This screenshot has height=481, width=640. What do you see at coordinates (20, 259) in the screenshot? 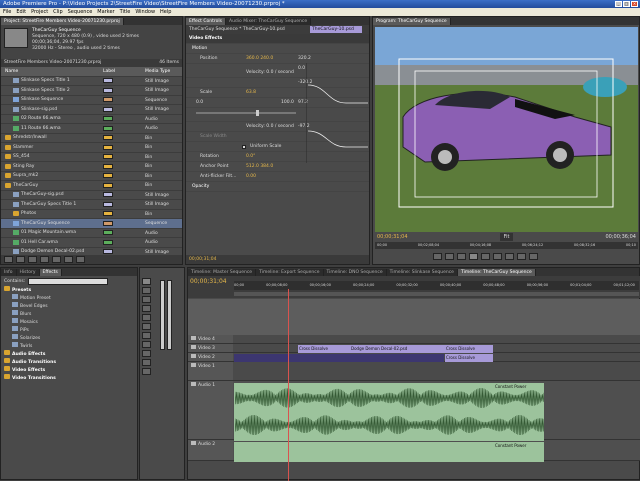
I see `icon-view-button` at bounding box center [20, 259].